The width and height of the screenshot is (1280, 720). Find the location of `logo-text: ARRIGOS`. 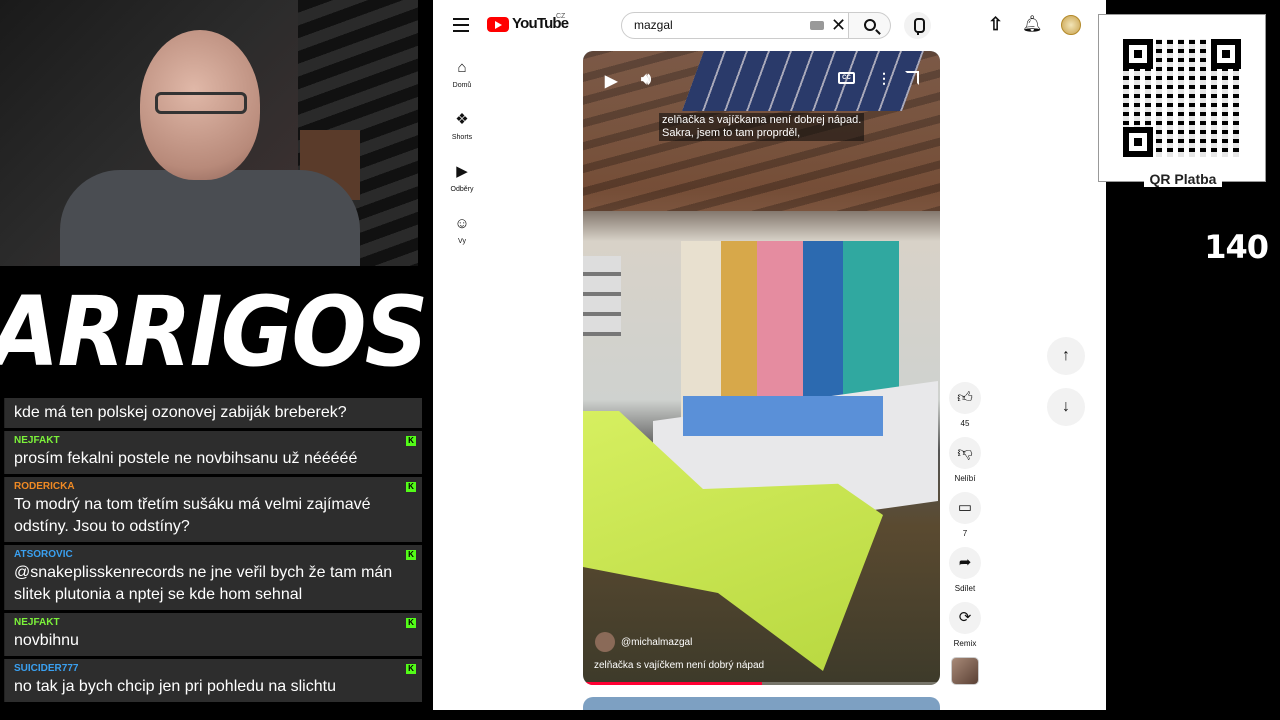

logo-text: ARRIGOS is located at coordinates (214, 332).